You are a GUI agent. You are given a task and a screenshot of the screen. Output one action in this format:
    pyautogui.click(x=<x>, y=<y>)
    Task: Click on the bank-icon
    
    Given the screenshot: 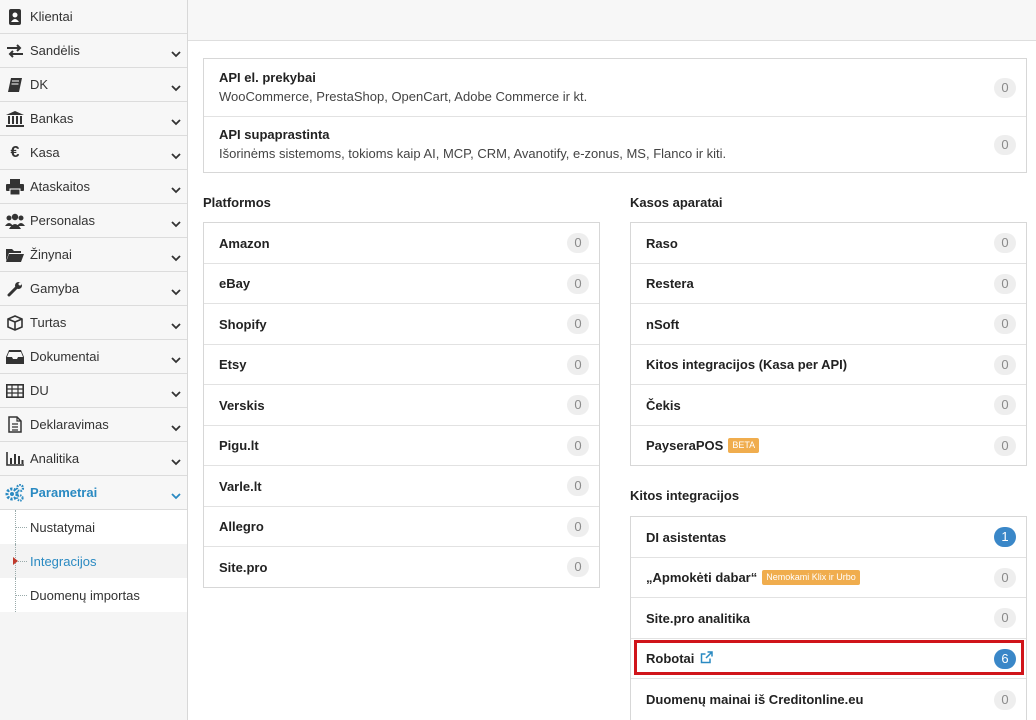 What is the action you would take?
    pyautogui.click(x=15, y=119)
    